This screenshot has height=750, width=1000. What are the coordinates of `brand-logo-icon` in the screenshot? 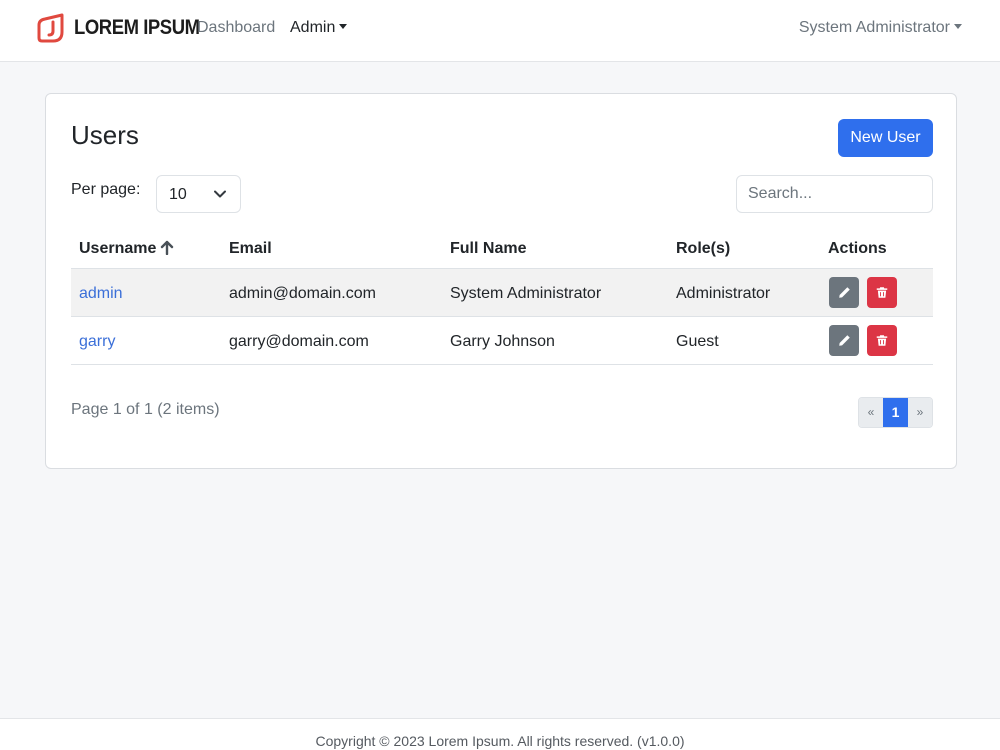 It's located at (50, 28).